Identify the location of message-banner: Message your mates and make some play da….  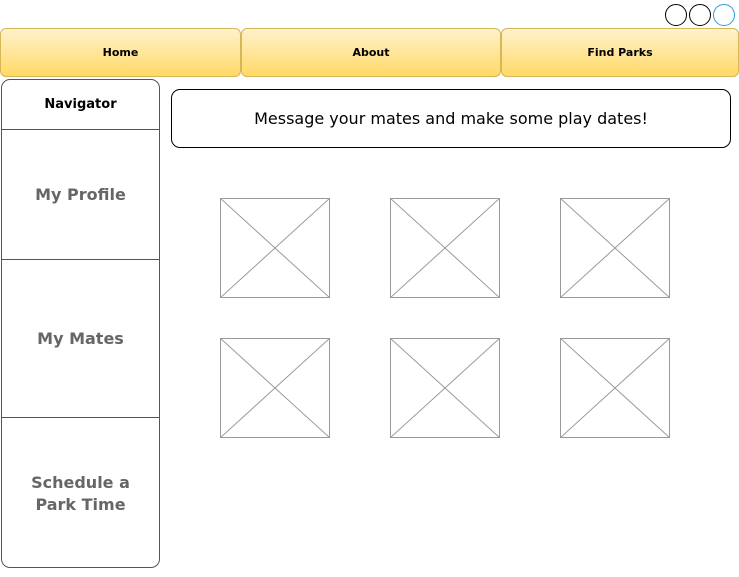
(451, 118).